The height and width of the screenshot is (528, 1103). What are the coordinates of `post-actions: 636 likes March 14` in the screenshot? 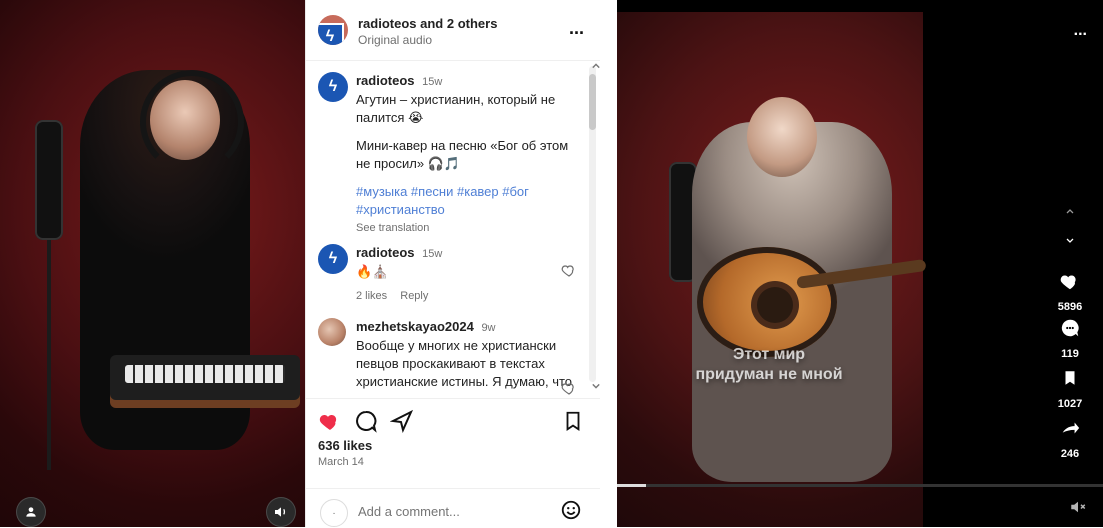 It's located at (453, 433).